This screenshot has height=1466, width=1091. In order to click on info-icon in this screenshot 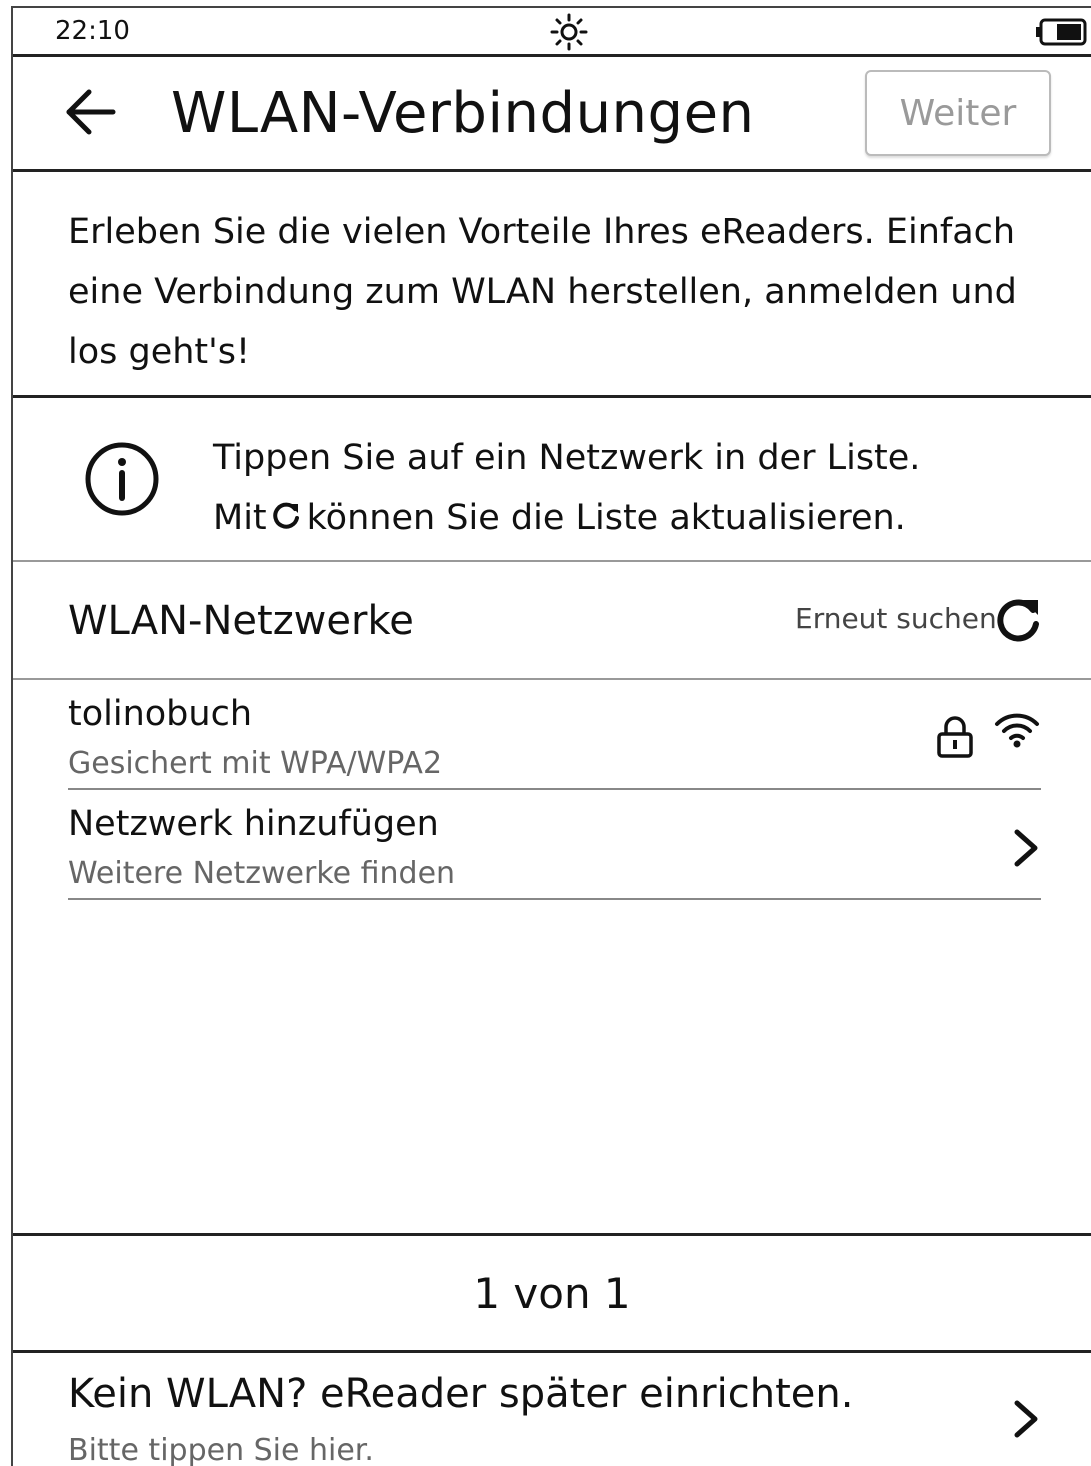, I will do `click(122, 479)`.